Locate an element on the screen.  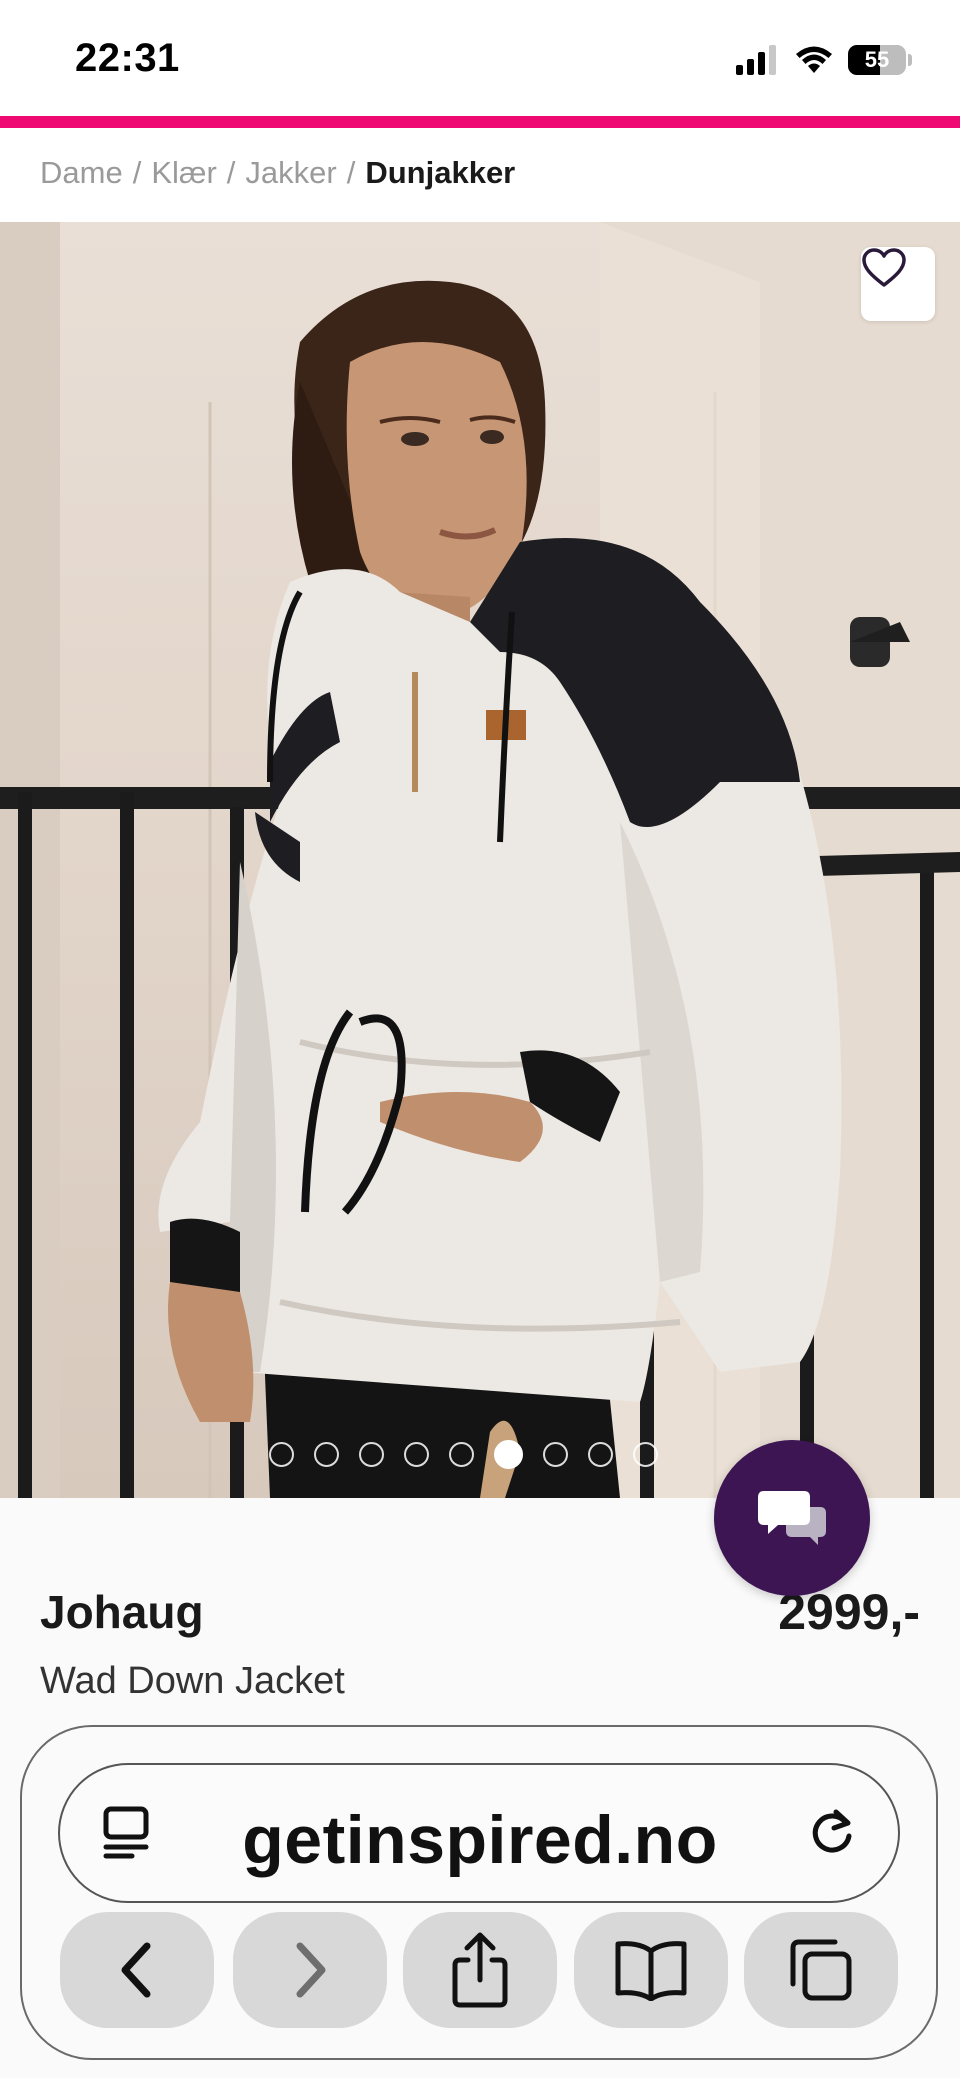
product-brand: Johaug is located at coordinates (122, 1612).